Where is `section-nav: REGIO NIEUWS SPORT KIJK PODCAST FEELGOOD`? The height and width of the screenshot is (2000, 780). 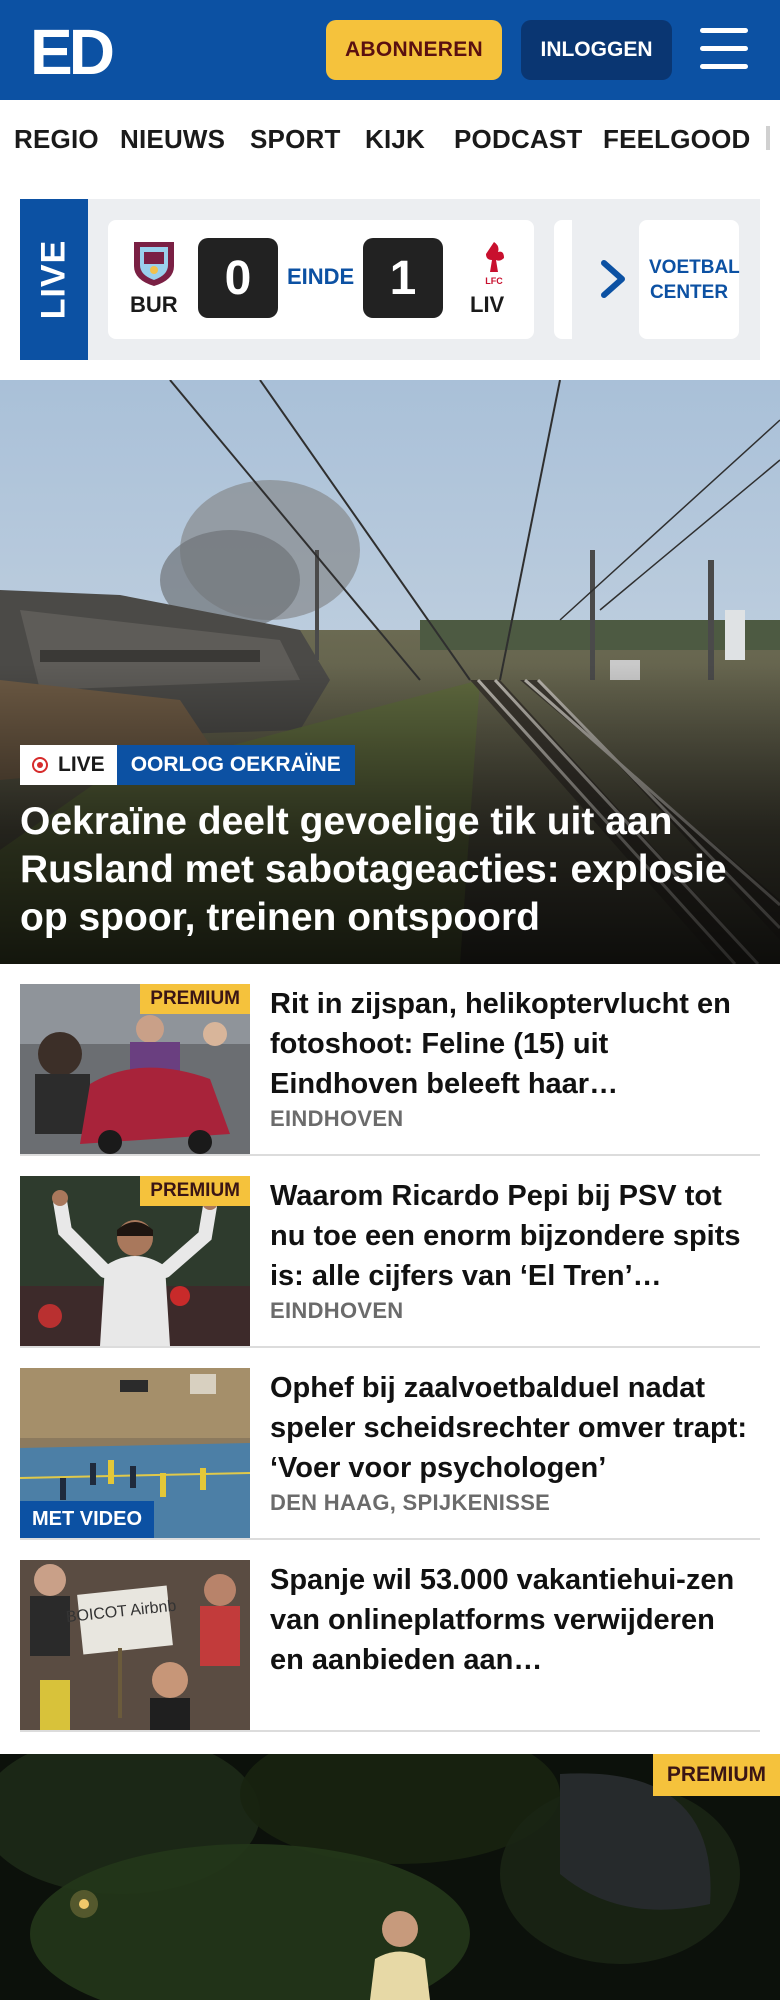 section-nav: REGIO NIEUWS SPORT KIJK PODCAST FEELGOOD is located at coordinates (390, 141).